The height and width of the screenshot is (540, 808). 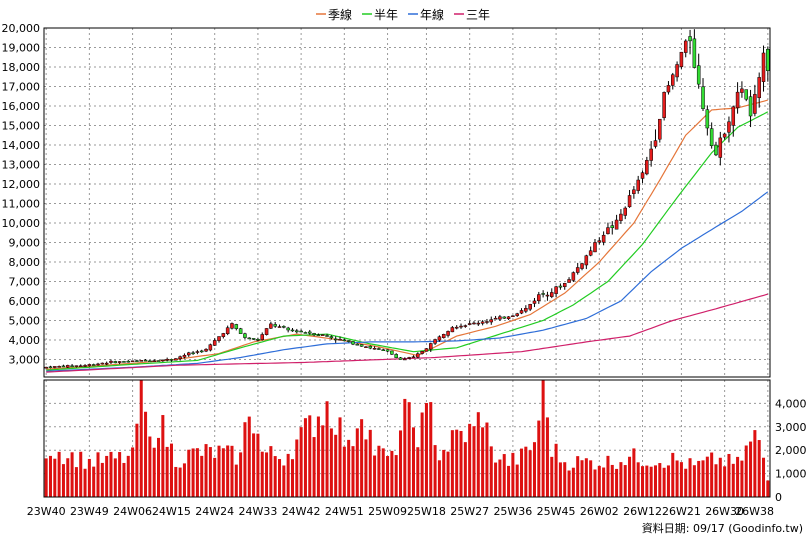 What do you see at coordinates (778, 497) in the screenshot?
I see `volume-tick-label: 0` at bounding box center [778, 497].